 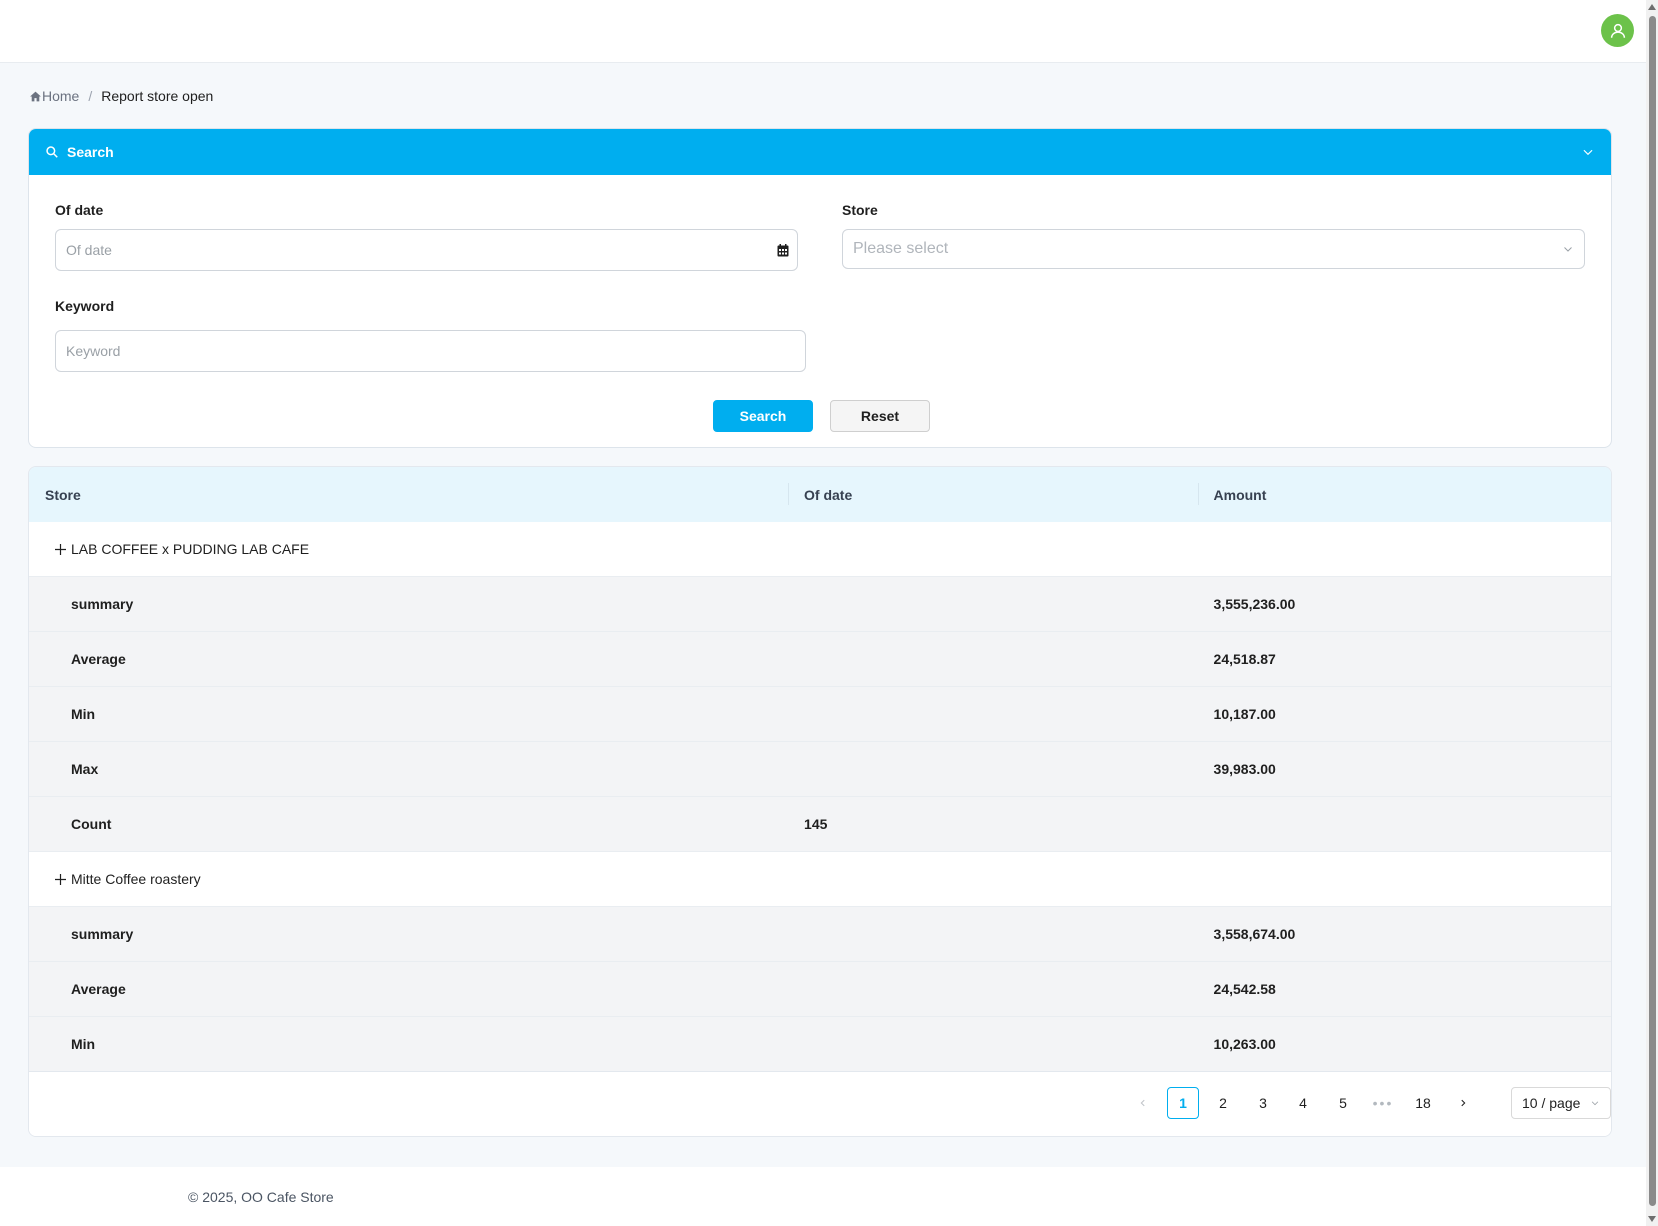 I want to click on search-icon, so click(x=52, y=152).